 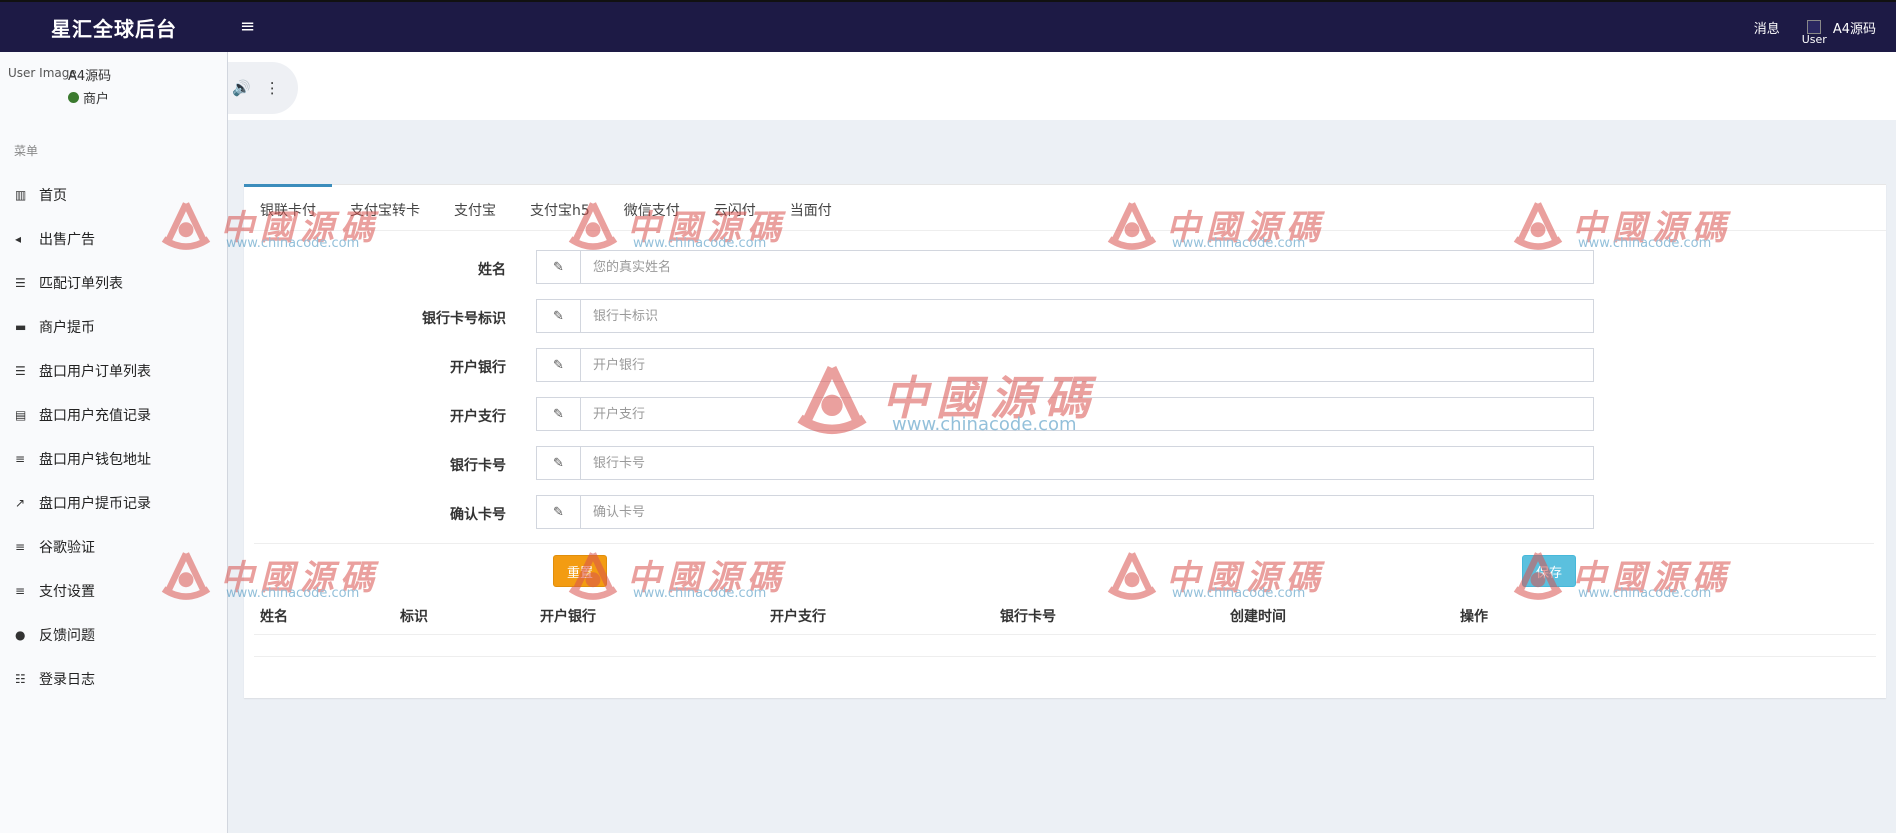 I want to click on sidebar-item-label: 反馈问题, so click(x=67, y=636).